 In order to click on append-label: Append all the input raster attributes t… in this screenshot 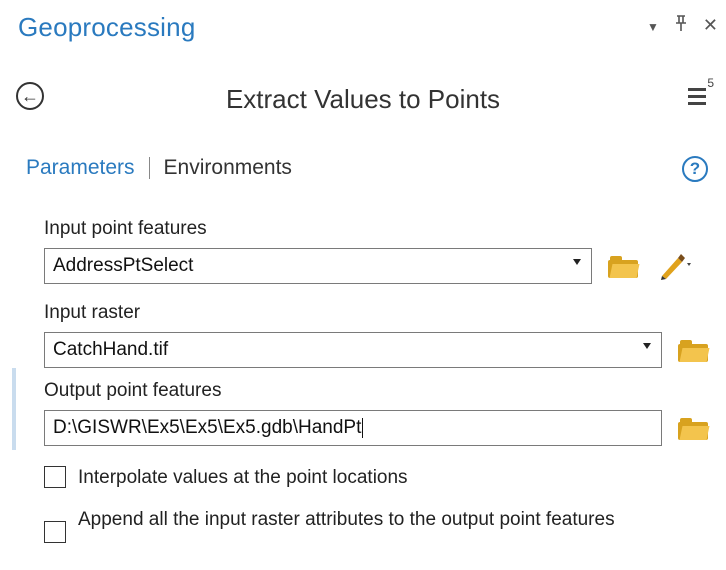, I will do `click(346, 519)`.